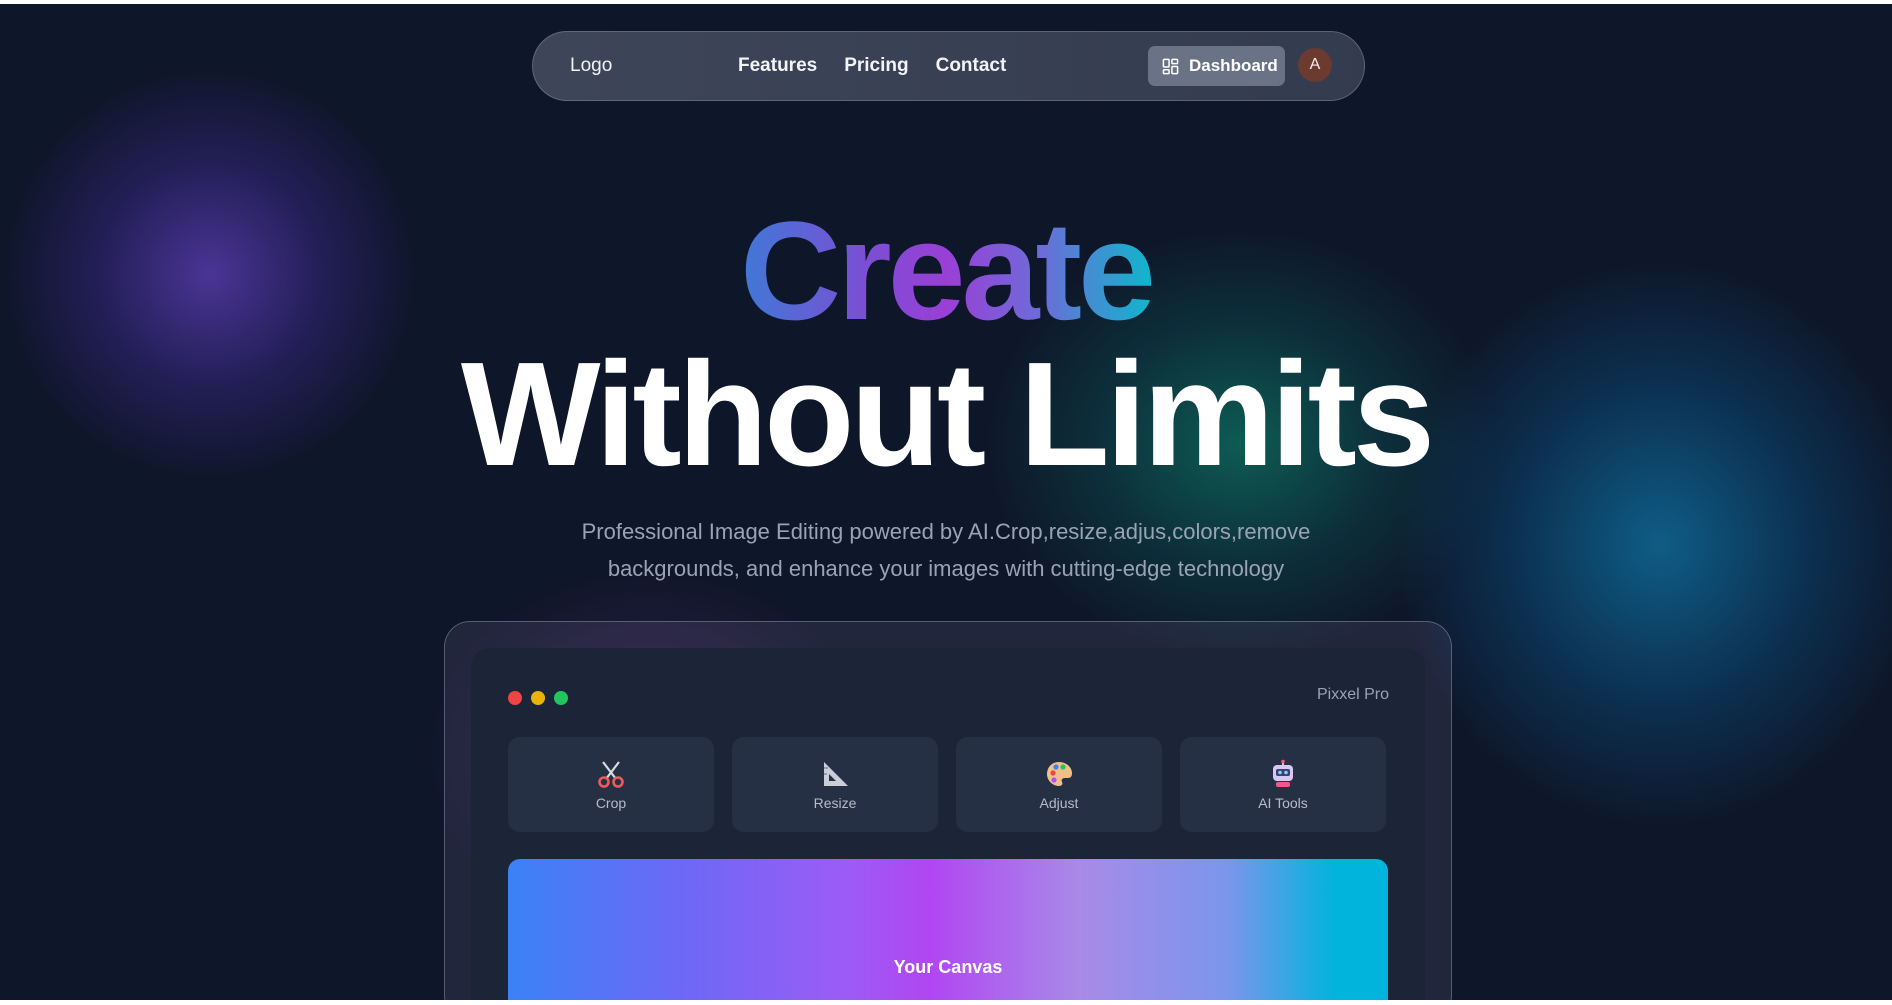  Describe the element at coordinates (1059, 773) in the screenshot. I see `palette-icon` at that location.